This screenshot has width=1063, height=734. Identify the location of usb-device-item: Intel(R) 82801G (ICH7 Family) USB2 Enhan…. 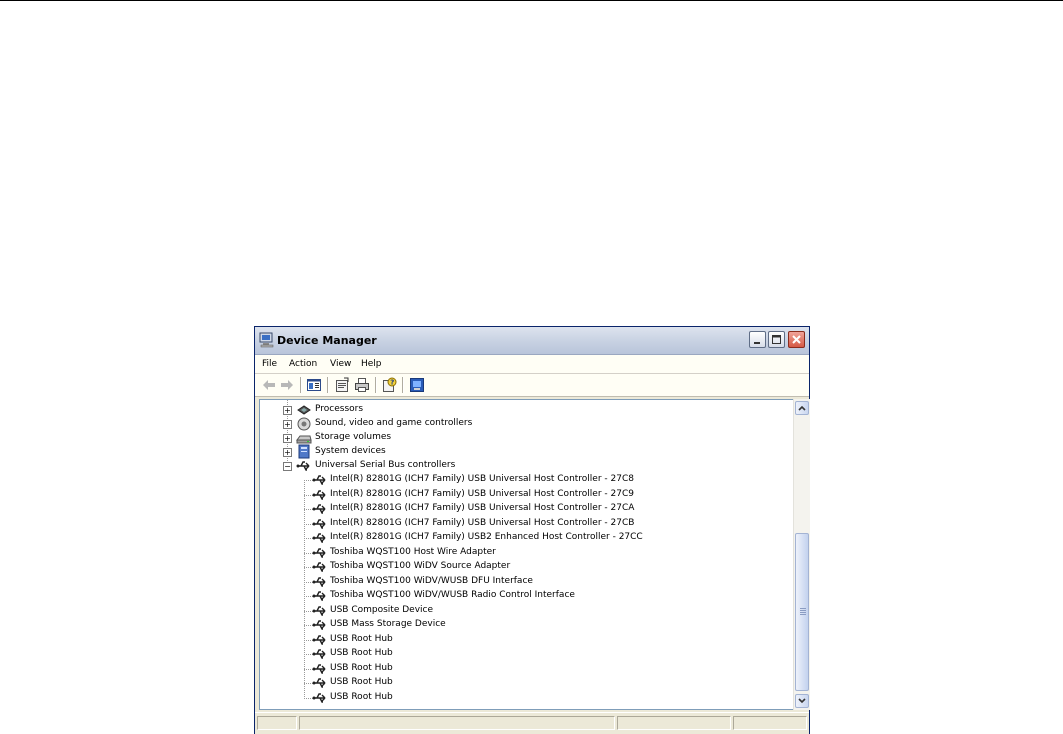
(544, 538).